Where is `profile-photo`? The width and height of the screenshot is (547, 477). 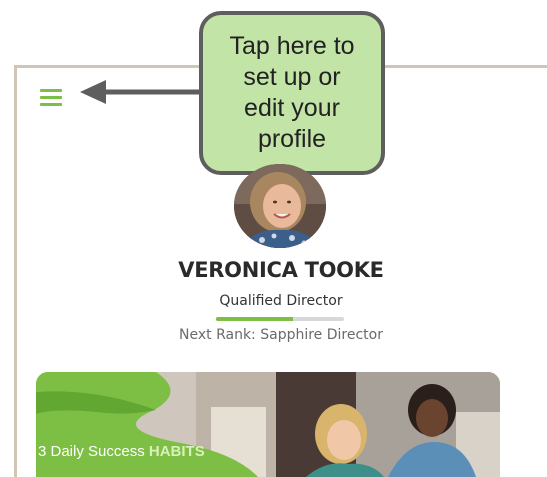 profile-photo is located at coordinates (280, 206).